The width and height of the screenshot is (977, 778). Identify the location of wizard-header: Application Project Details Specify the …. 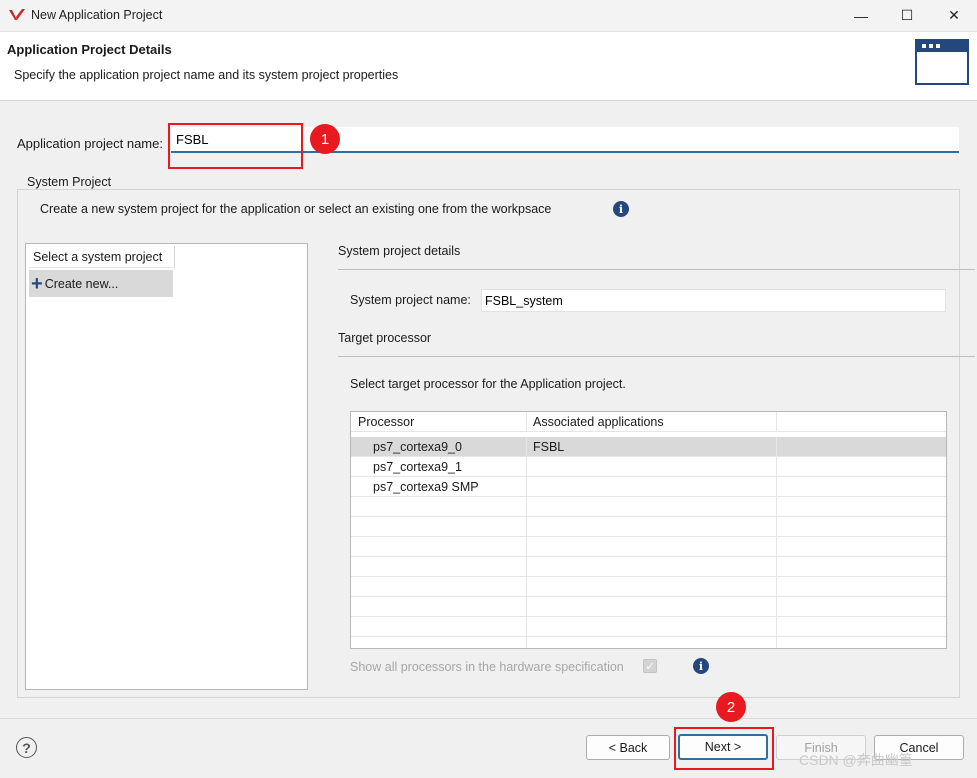
(488, 66).